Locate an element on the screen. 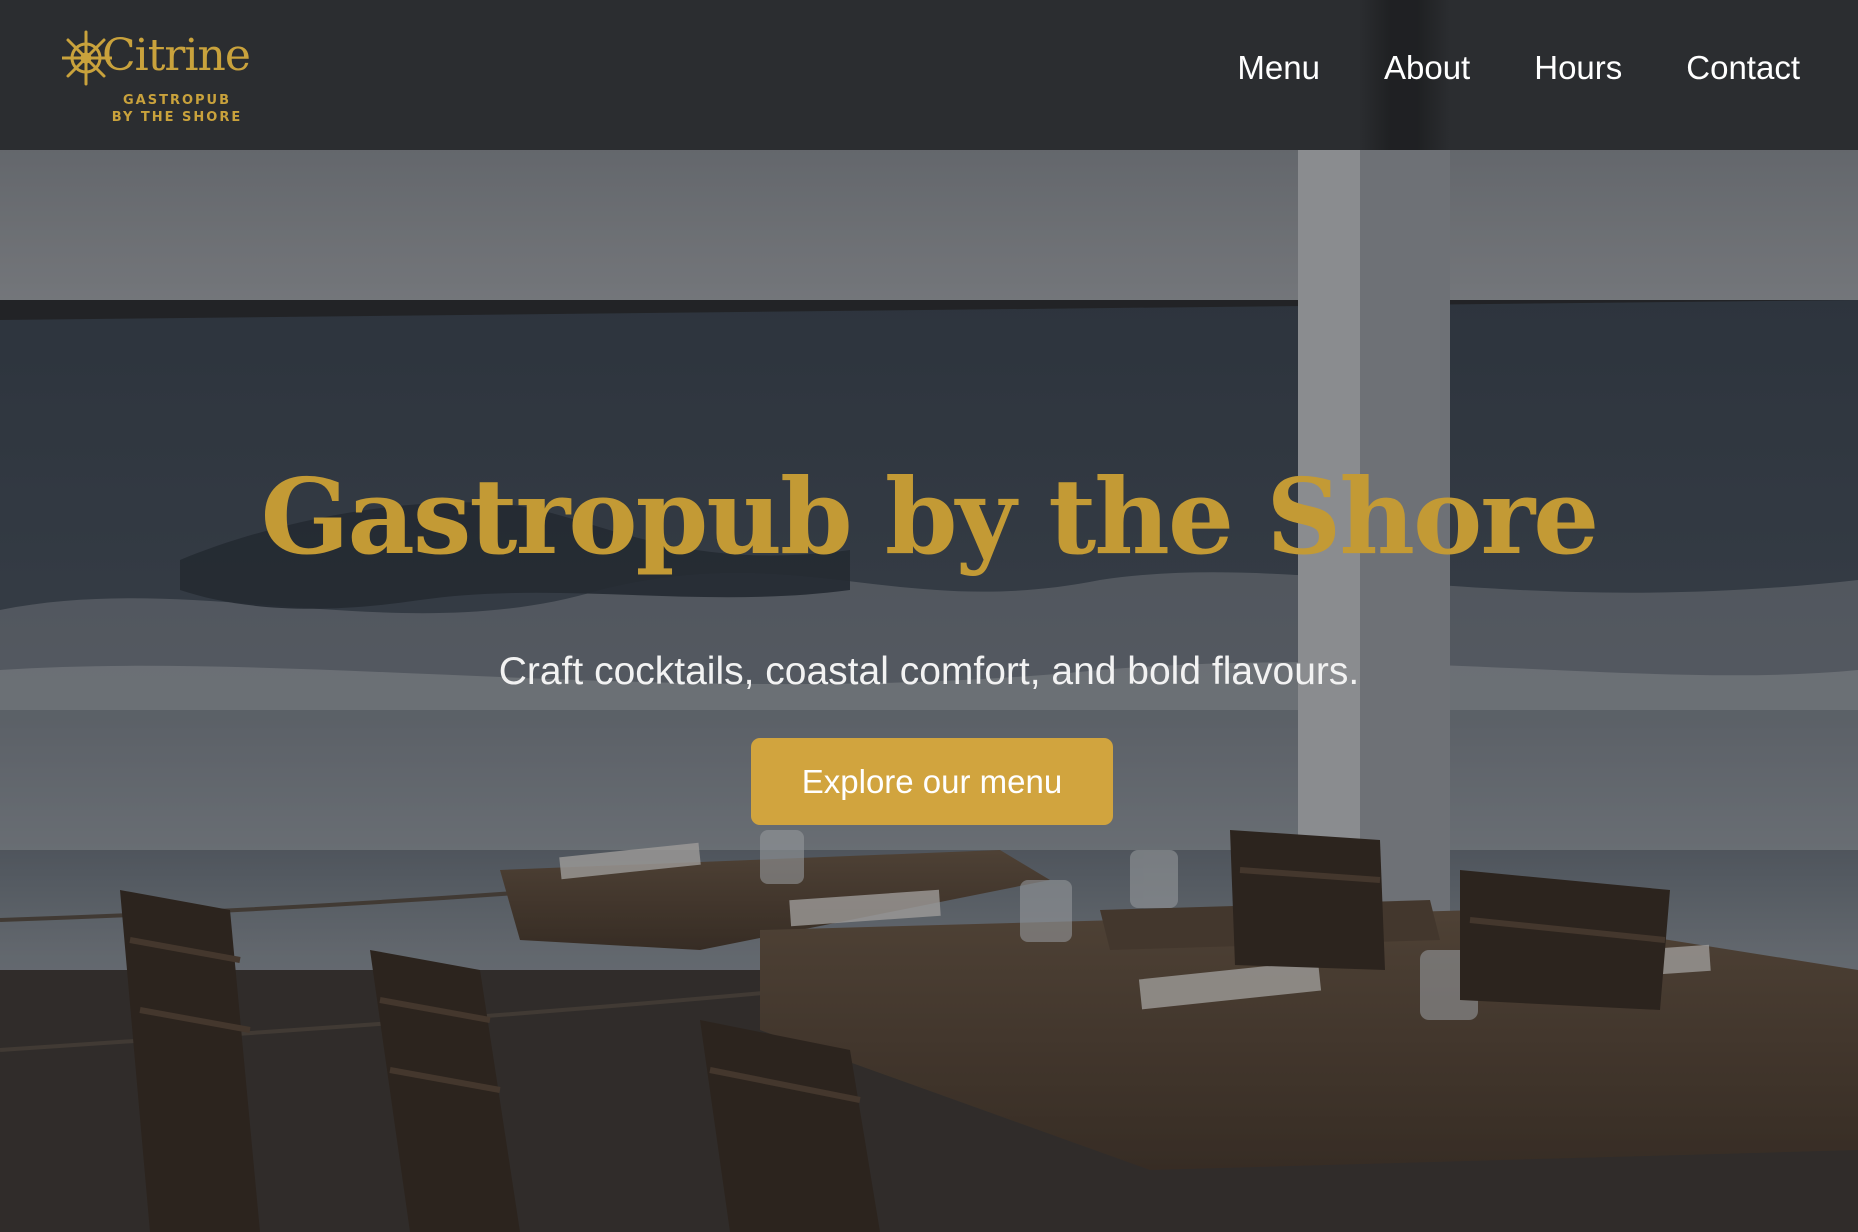 This screenshot has width=1858, height=1232. nav-link-about: About is located at coordinates (1427, 68).